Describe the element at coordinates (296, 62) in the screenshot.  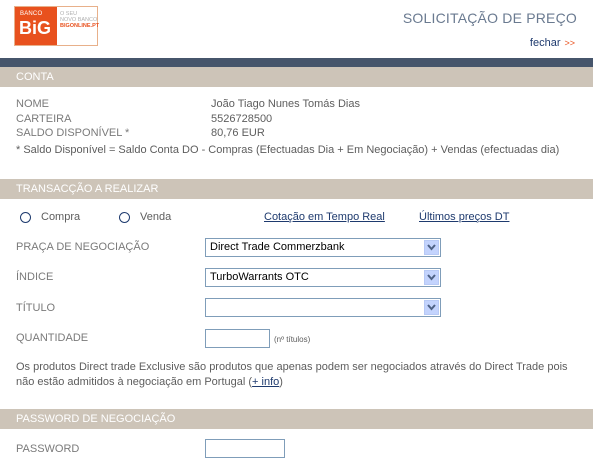
I see `header-divider-bar` at that location.